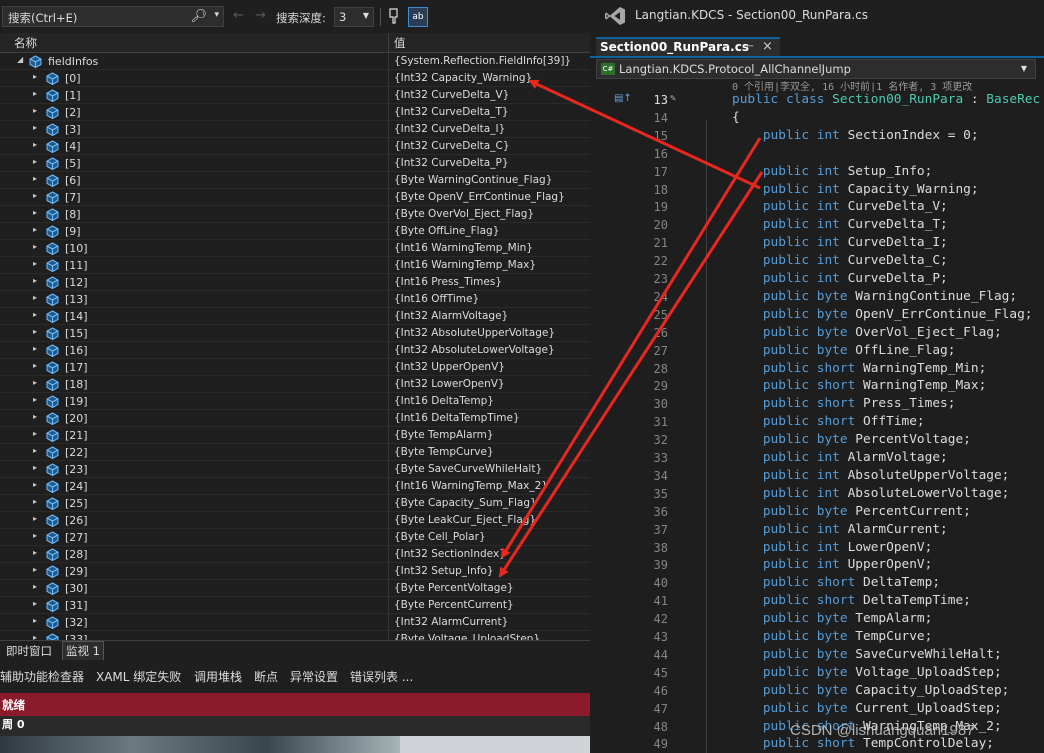 This screenshot has width=1044, height=753. What do you see at coordinates (817, 387) in the screenshot?
I see `code-line: 29 public short WarningTemp_Max;` at bounding box center [817, 387].